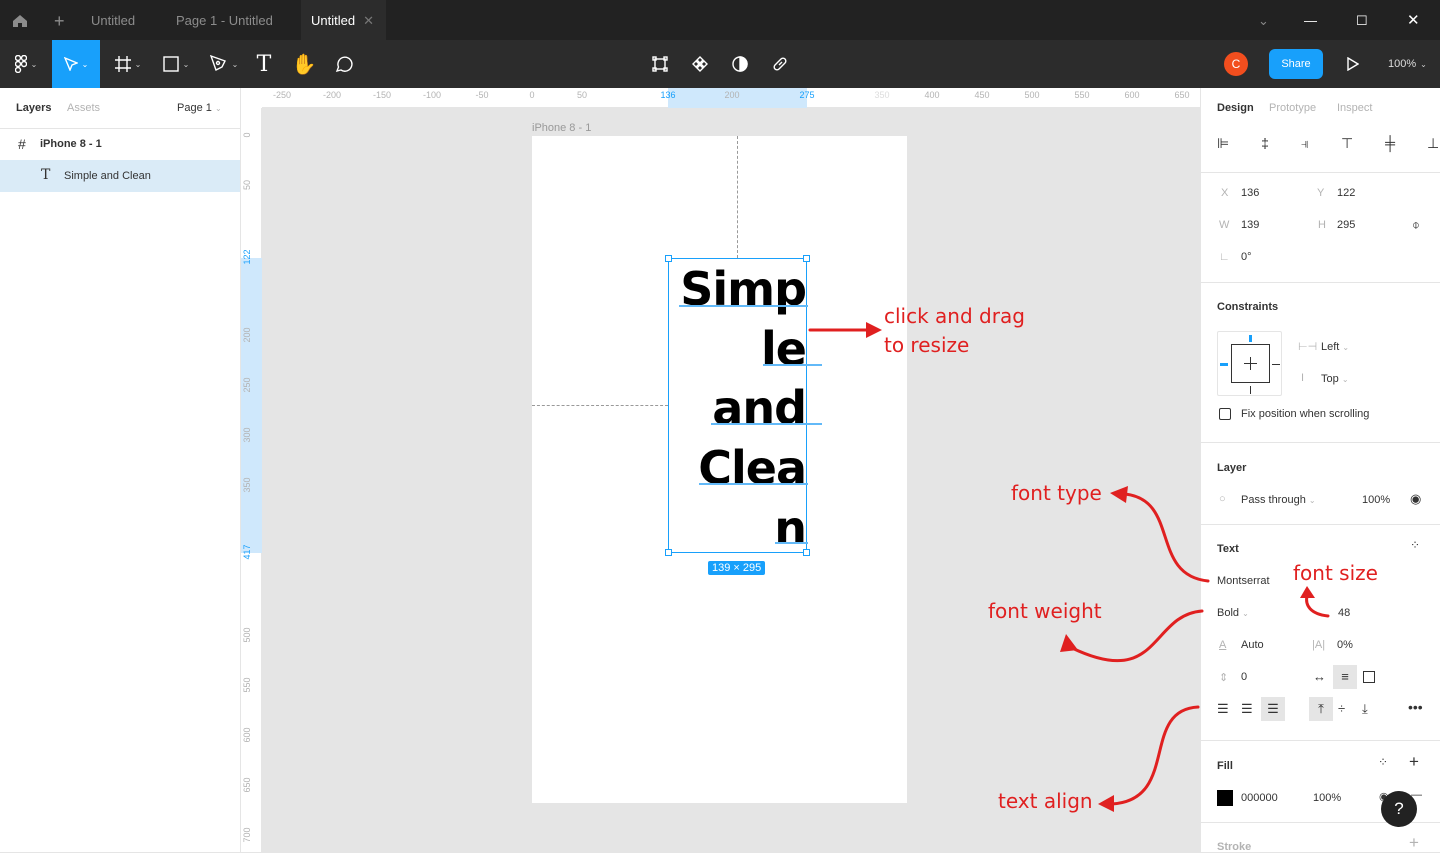 This screenshot has width=1440, height=853. Describe the element at coordinates (1235, 108) in the screenshot. I see `tab-design: Design` at that location.